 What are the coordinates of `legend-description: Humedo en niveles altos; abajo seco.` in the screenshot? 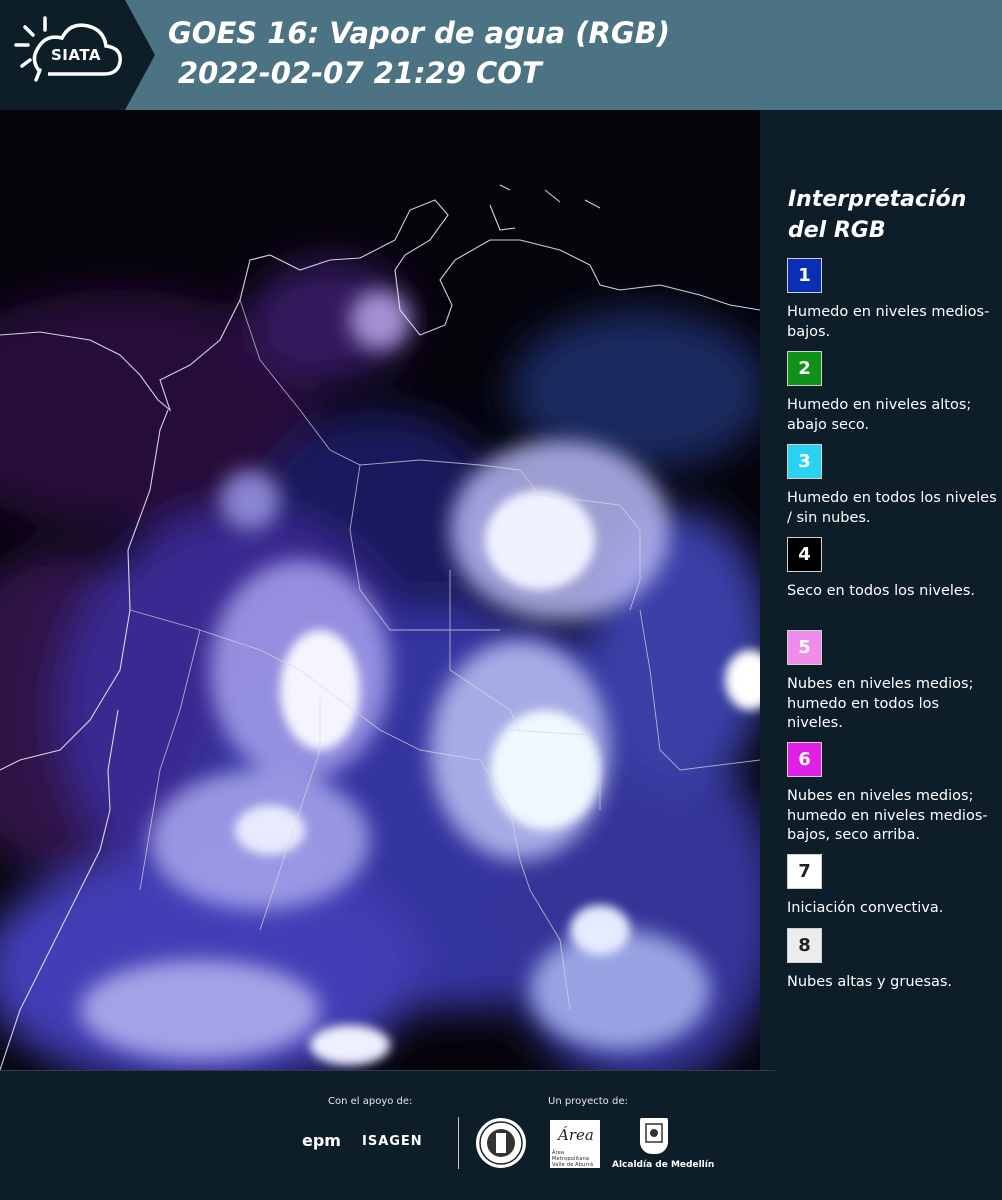 It's located at (879, 415).